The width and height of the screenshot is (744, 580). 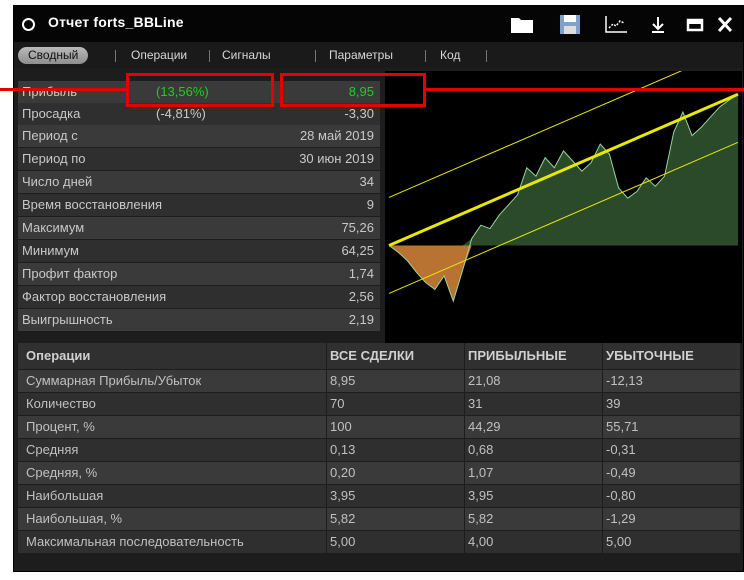 What do you see at coordinates (616, 24) in the screenshot?
I see `chart-settings-icon` at bounding box center [616, 24].